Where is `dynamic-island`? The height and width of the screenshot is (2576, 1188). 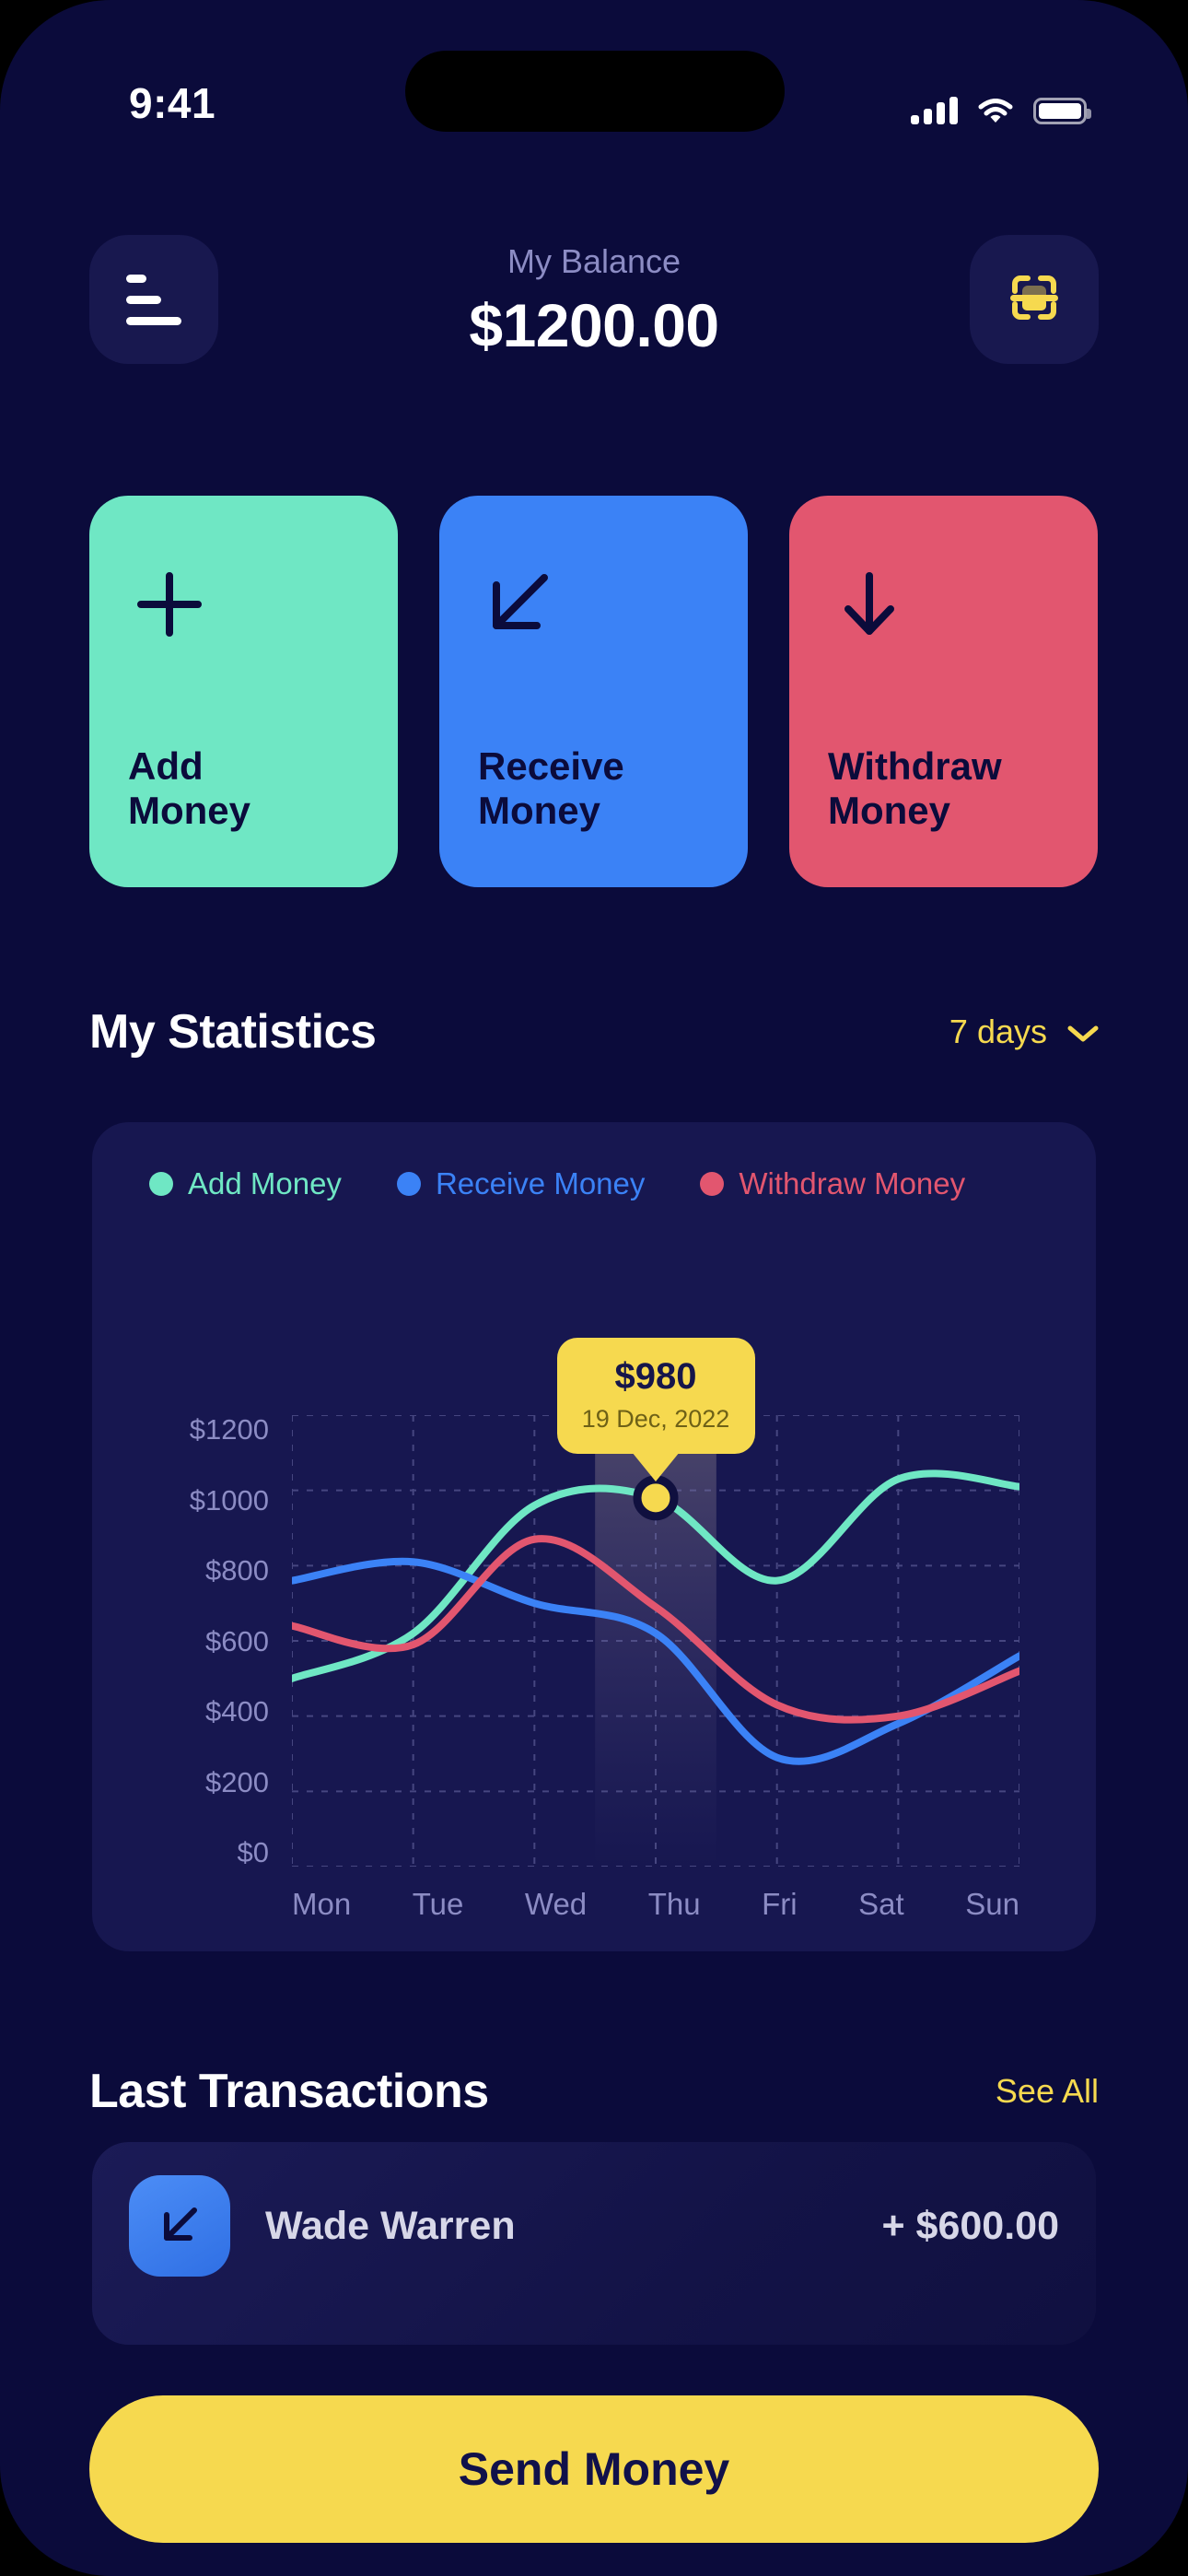 dynamic-island is located at coordinates (595, 91).